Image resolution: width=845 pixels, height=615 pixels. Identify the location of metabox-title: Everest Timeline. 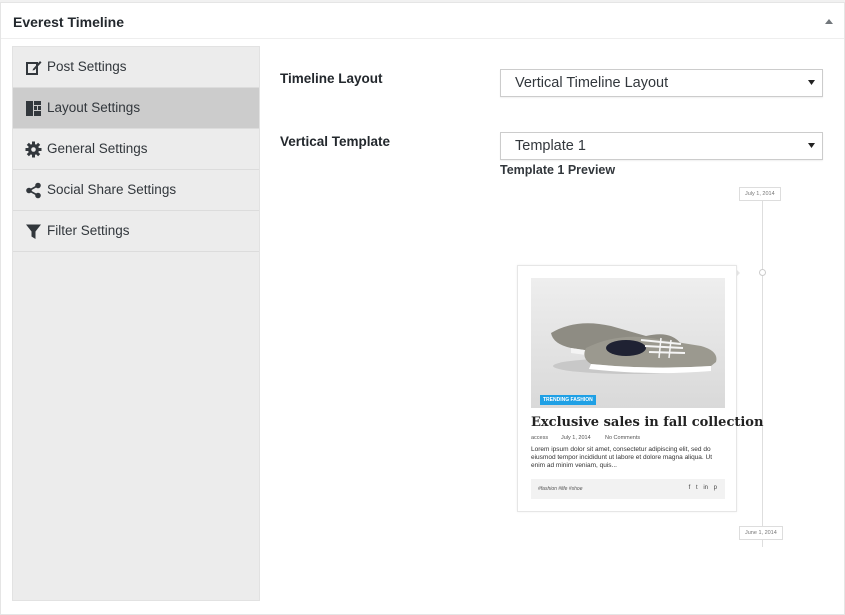
(69, 22).